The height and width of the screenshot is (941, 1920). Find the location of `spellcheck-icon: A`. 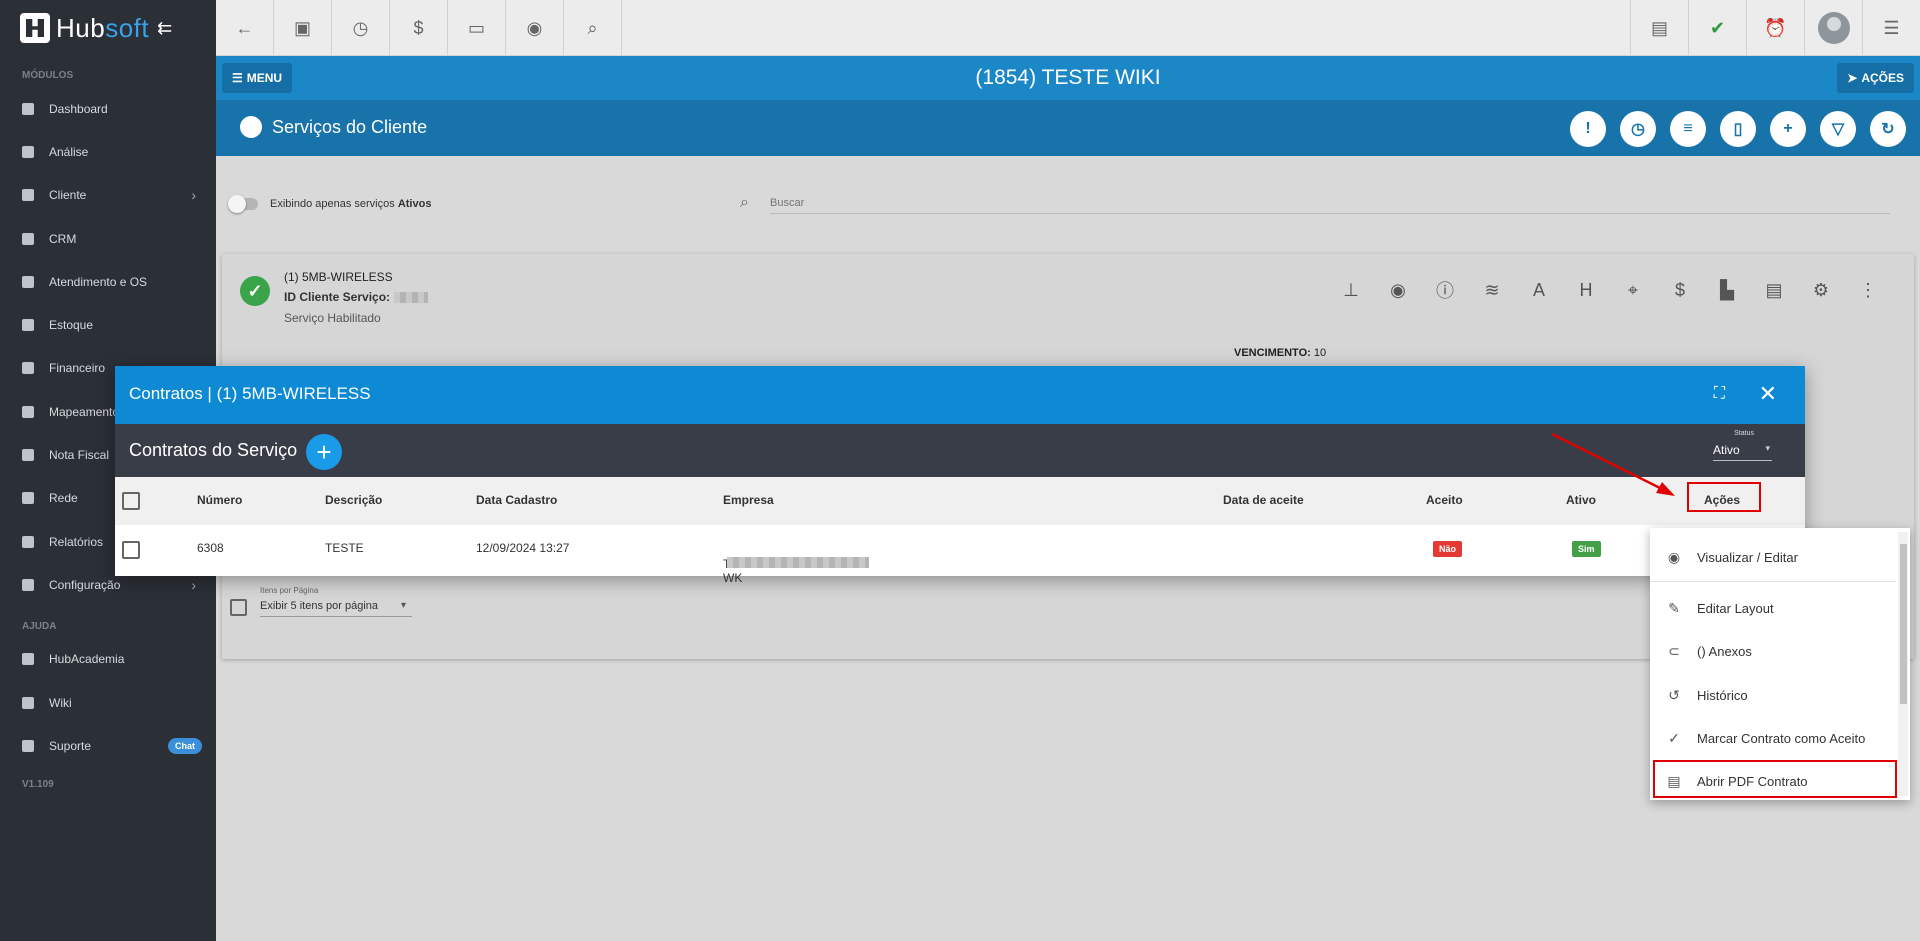

spellcheck-icon: A is located at coordinates (1539, 290).